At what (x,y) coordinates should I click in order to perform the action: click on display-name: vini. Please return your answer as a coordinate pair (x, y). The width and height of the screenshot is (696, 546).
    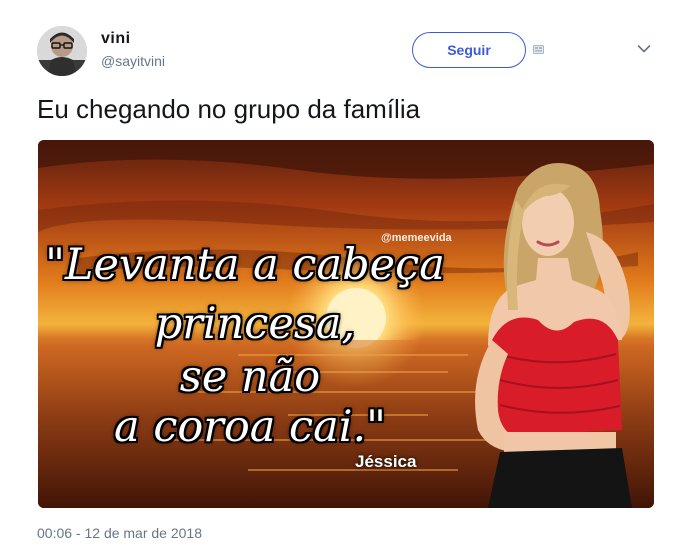
    Looking at the image, I should click on (116, 39).